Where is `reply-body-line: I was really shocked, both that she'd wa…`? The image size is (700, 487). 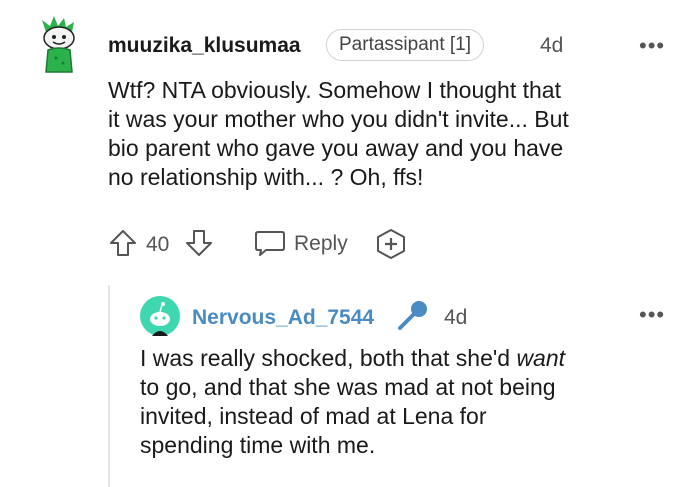 reply-body-line: I was really shocked, both that she'd wa… is located at coordinates (412, 358).